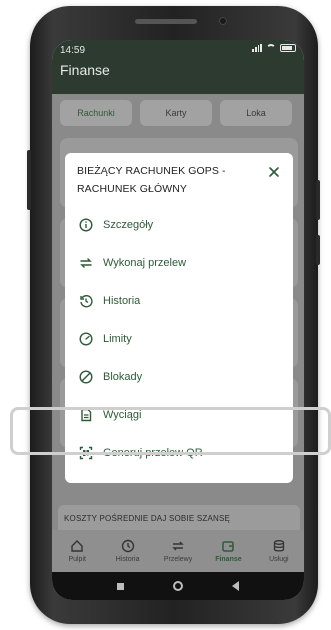 The height and width of the screenshot is (630, 331). I want to click on back-button, so click(236, 586).